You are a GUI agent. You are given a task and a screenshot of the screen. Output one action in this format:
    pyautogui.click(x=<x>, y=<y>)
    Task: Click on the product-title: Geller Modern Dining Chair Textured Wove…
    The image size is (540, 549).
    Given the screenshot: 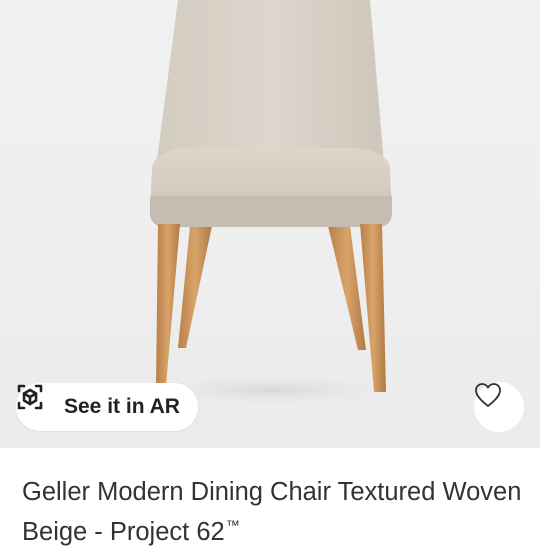 What is the action you would take?
    pyautogui.click(x=274, y=512)
    